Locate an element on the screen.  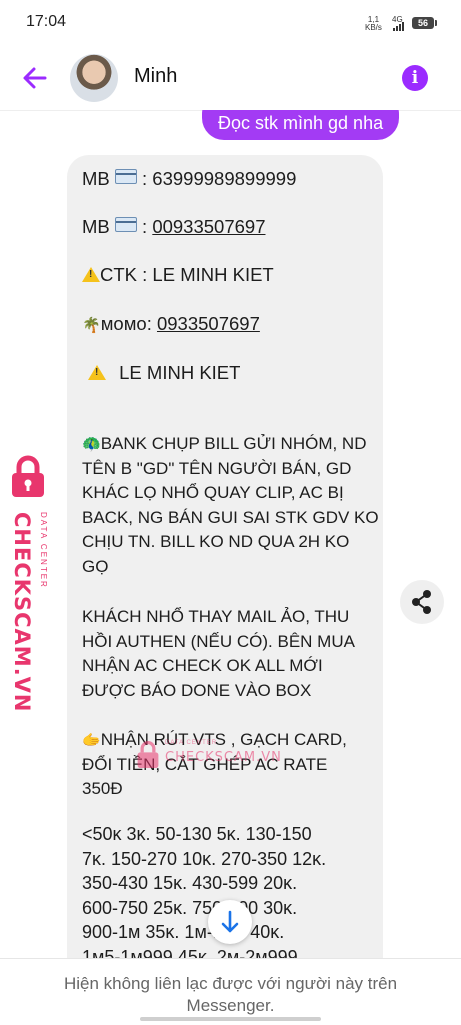
text-line: NHẬN AC CHECK OK ALL MỚI is located at coordinates (202, 665).